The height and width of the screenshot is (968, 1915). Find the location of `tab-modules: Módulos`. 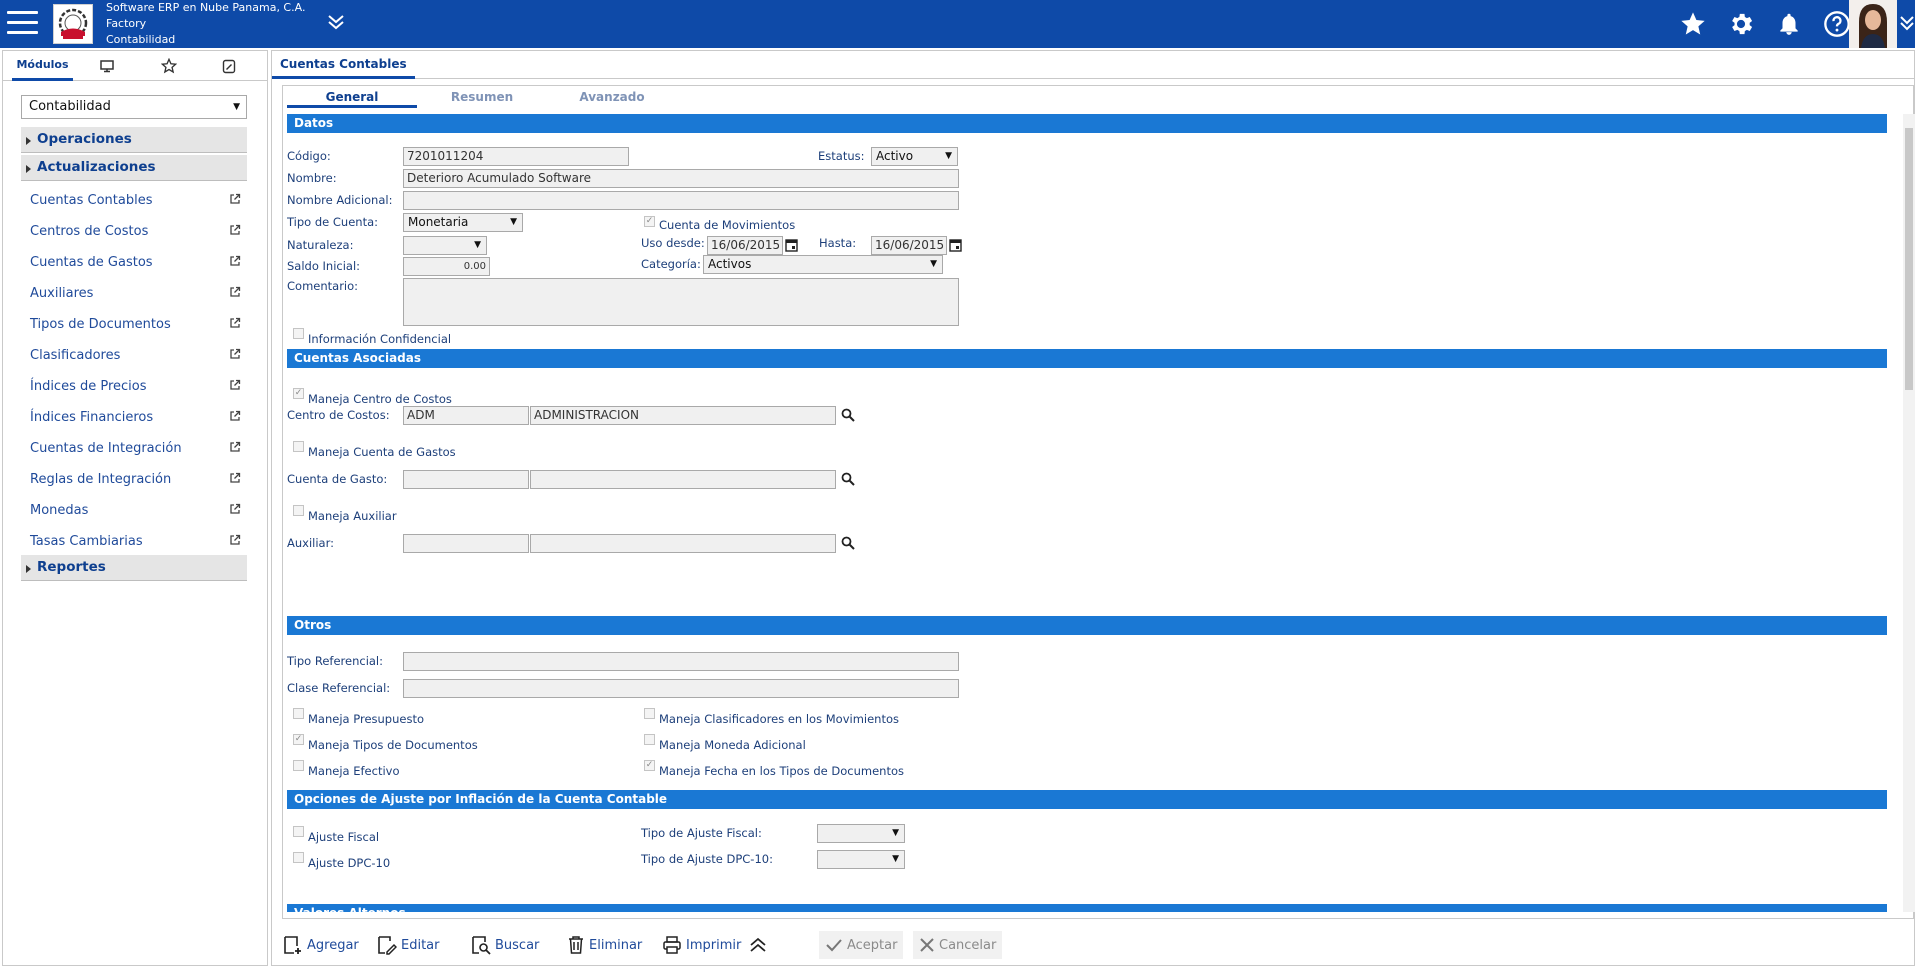

tab-modules: Módulos is located at coordinates (42, 66).